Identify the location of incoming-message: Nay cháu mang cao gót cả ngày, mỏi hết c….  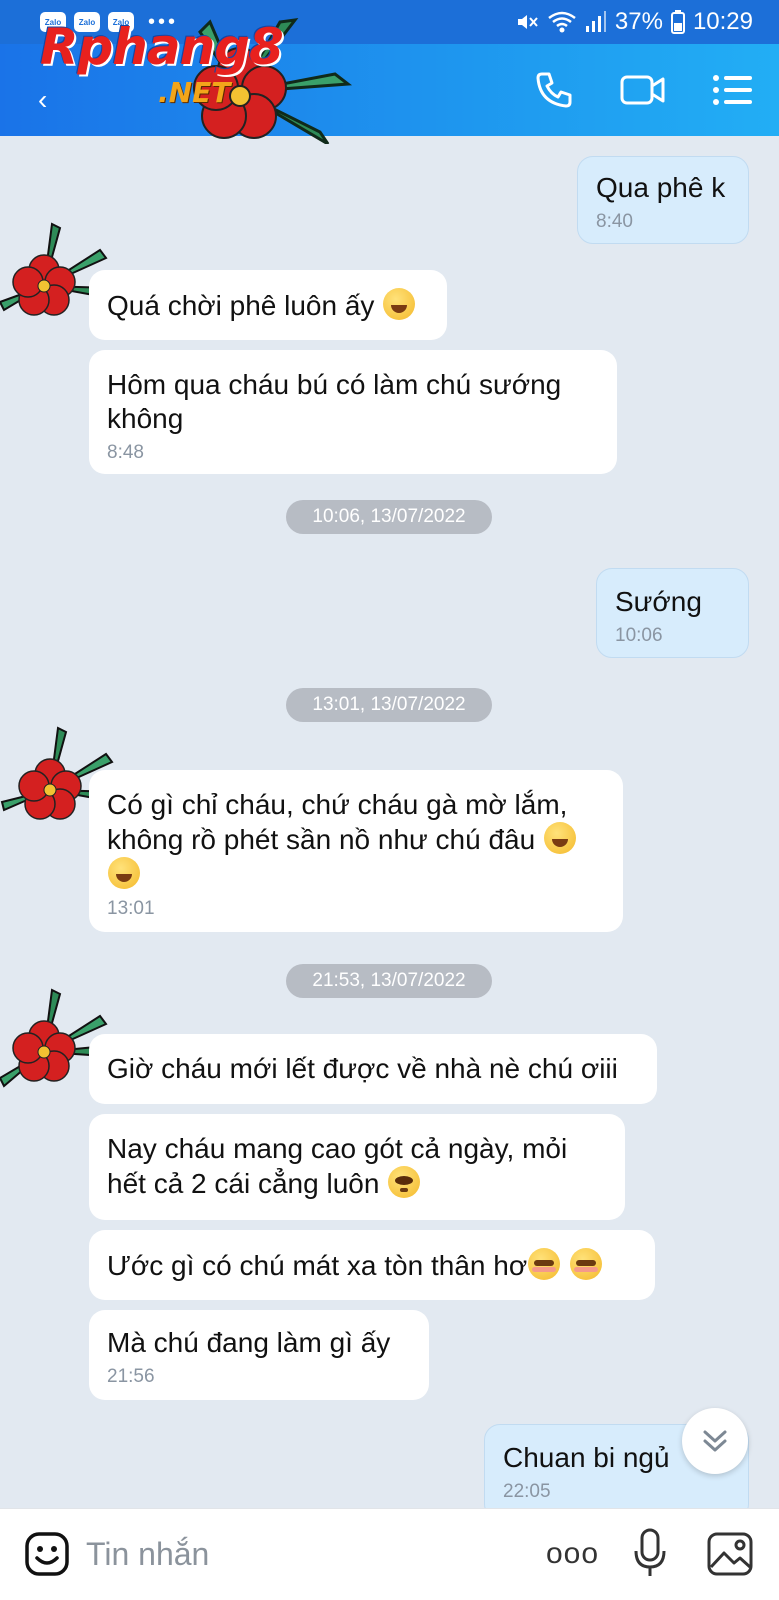
(357, 1167).